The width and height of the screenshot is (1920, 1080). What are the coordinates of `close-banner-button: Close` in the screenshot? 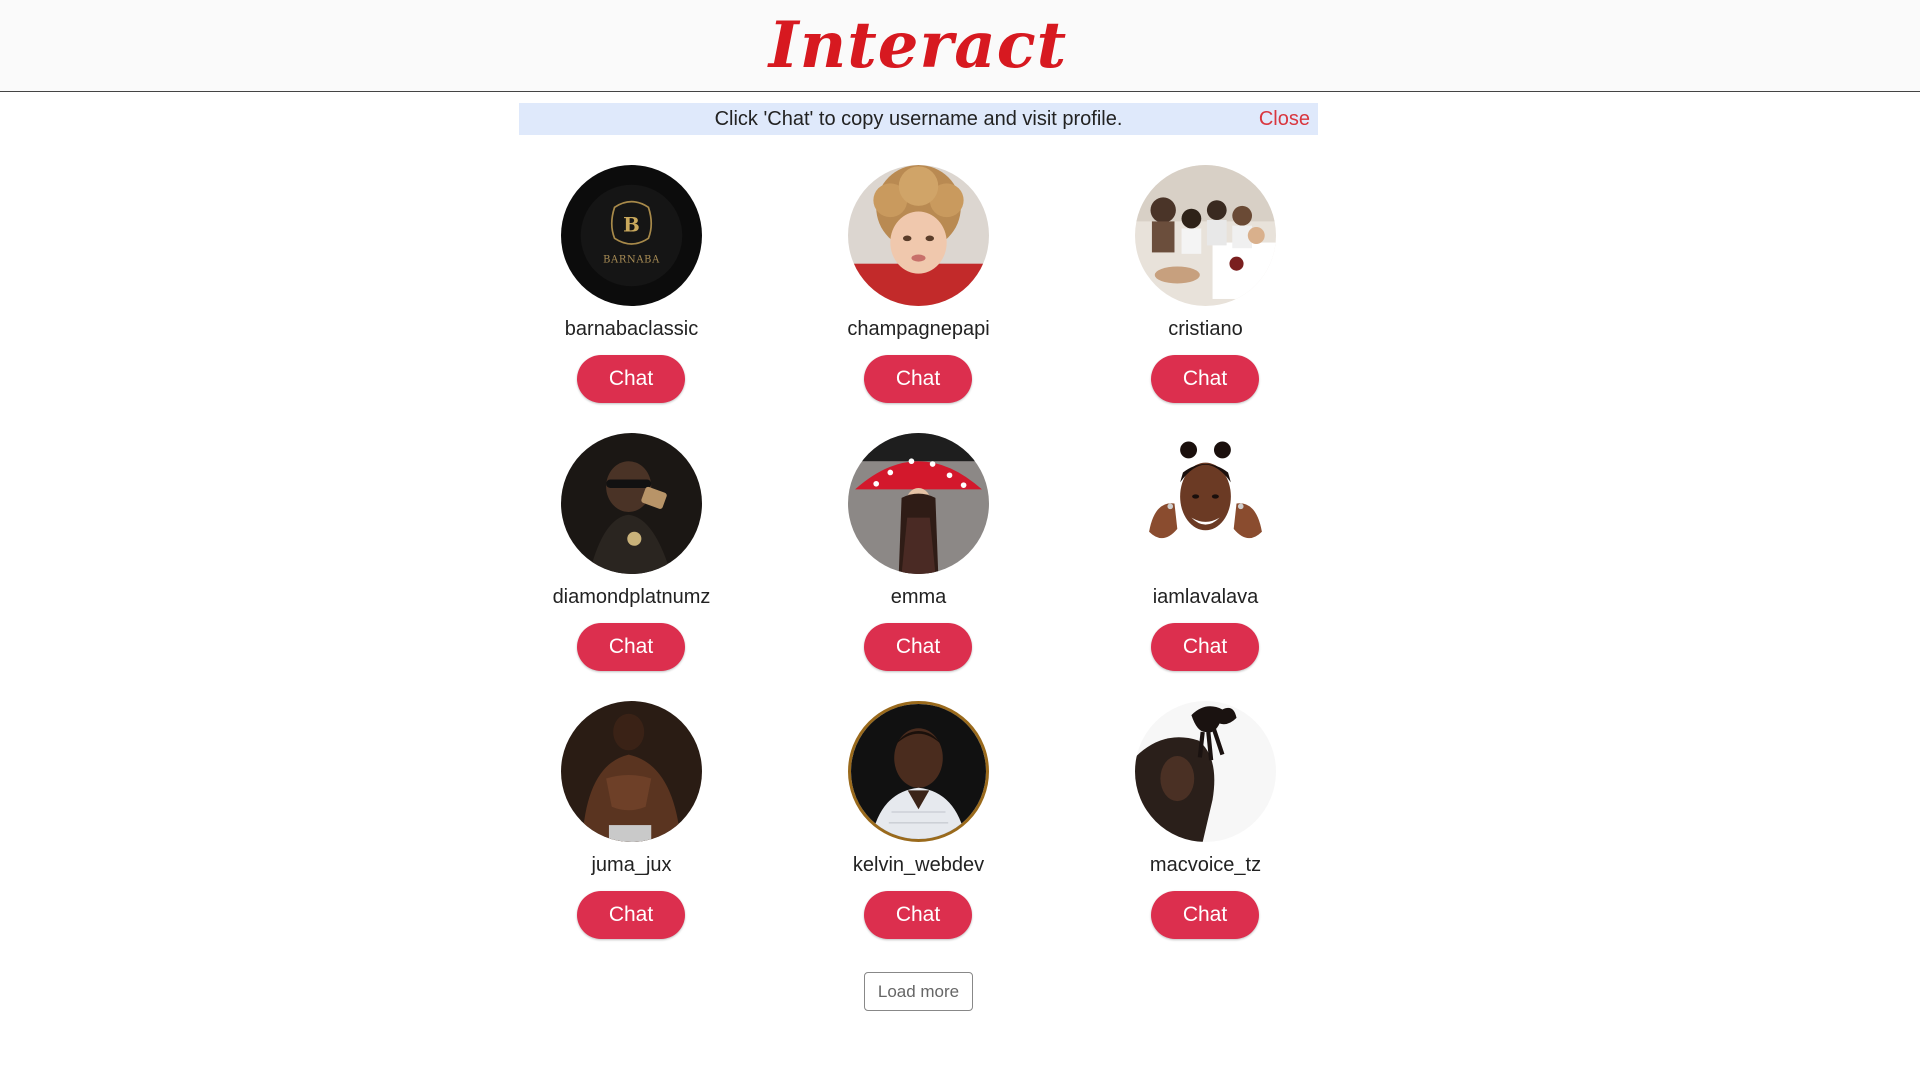 It's located at (1284, 119).